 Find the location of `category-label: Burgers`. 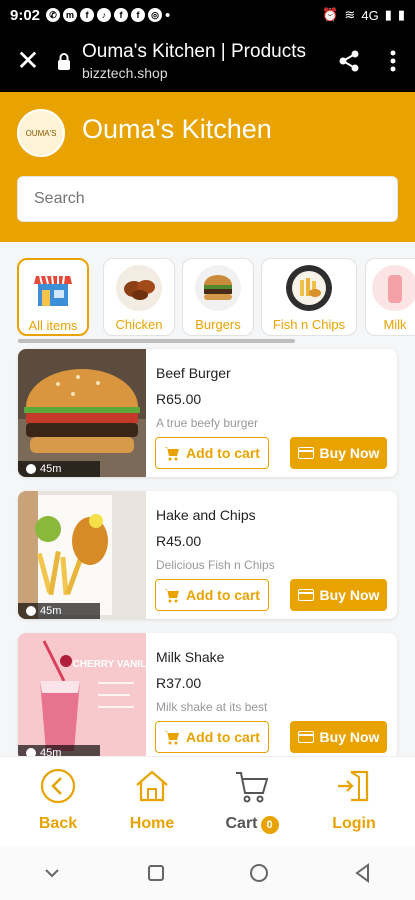

category-label: Burgers is located at coordinates (218, 324).